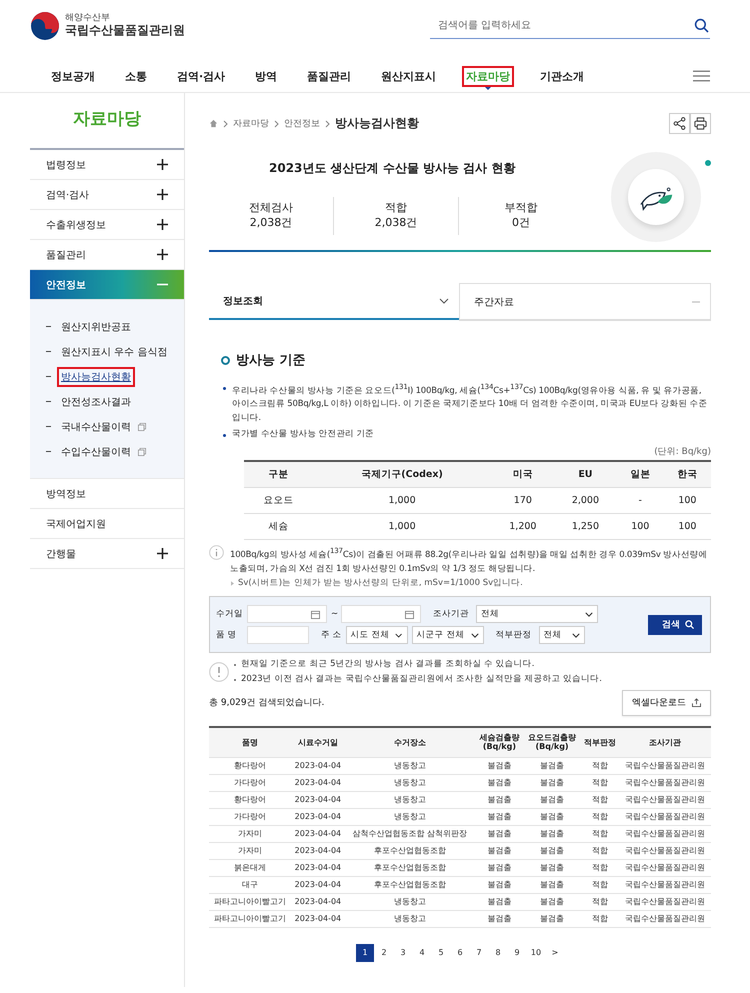  I want to click on share-button, so click(679, 123).